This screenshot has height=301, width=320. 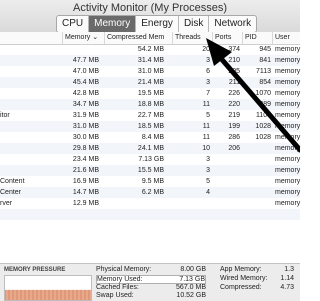 What do you see at coordinates (287, 287) in the screenshot?
I see `stat-value: 4.73` at bounding box center [287, 287].